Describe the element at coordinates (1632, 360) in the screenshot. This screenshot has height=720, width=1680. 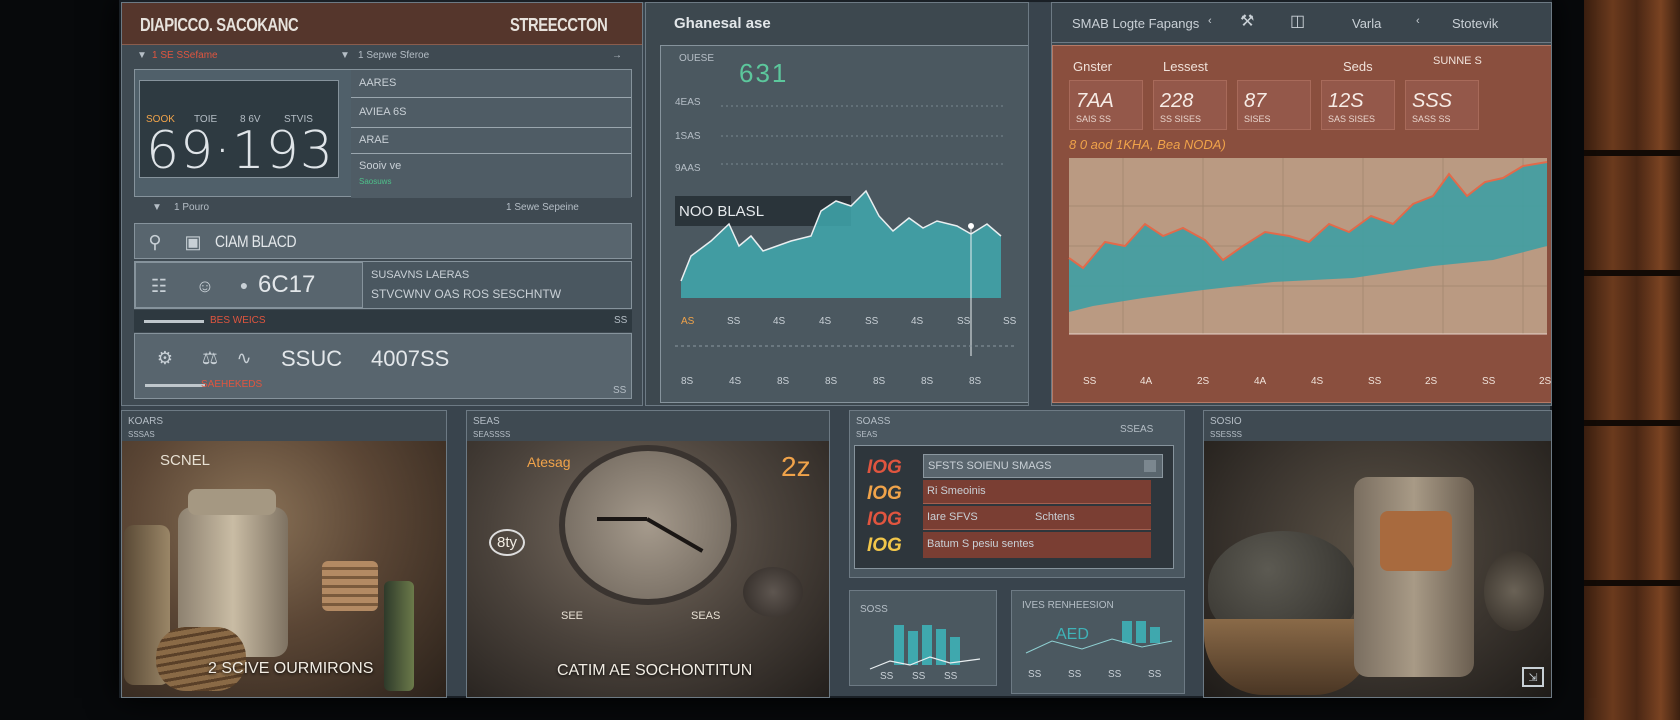
I see `wood-background` at that location.